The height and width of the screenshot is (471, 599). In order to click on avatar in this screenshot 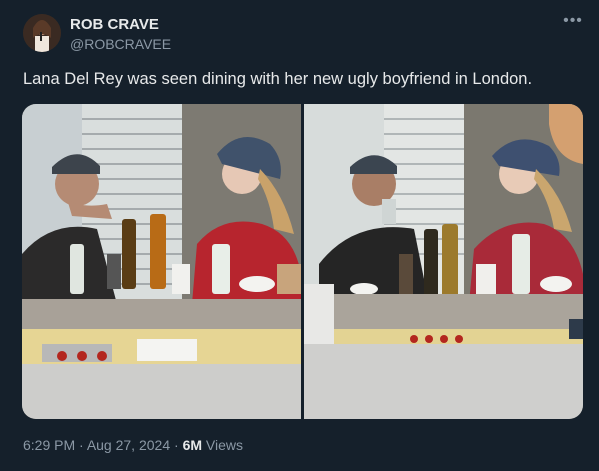, I will do `click(42, 33)`.